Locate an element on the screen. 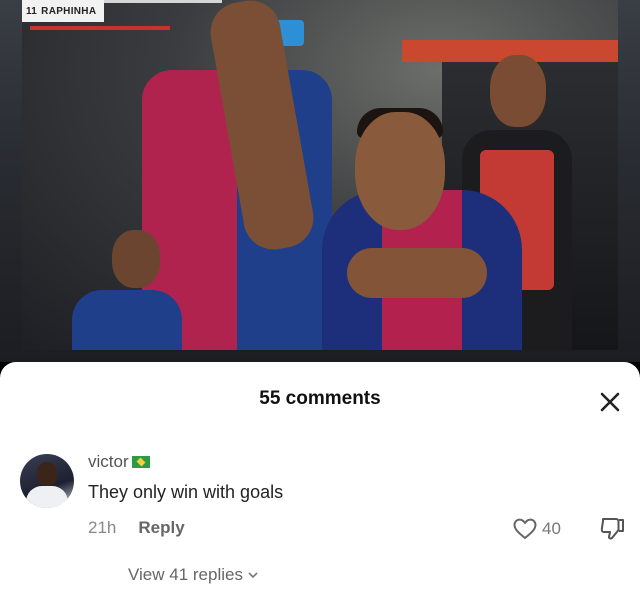 Image resolution: width=640 pixels, height=597 pixels. close-icon is located at coordinates (610, 402).